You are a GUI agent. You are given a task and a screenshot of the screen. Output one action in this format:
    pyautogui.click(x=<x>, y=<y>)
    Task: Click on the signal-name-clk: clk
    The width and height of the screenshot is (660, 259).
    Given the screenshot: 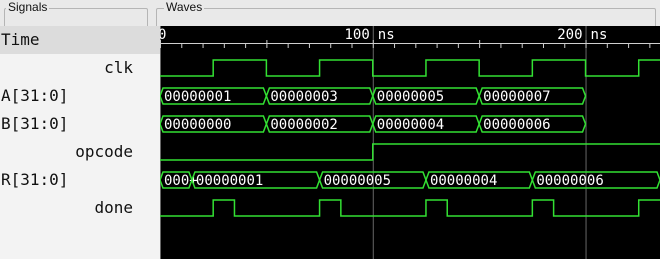 What is the action you would take?
    pyautogui.click(x=80, y=68)
    